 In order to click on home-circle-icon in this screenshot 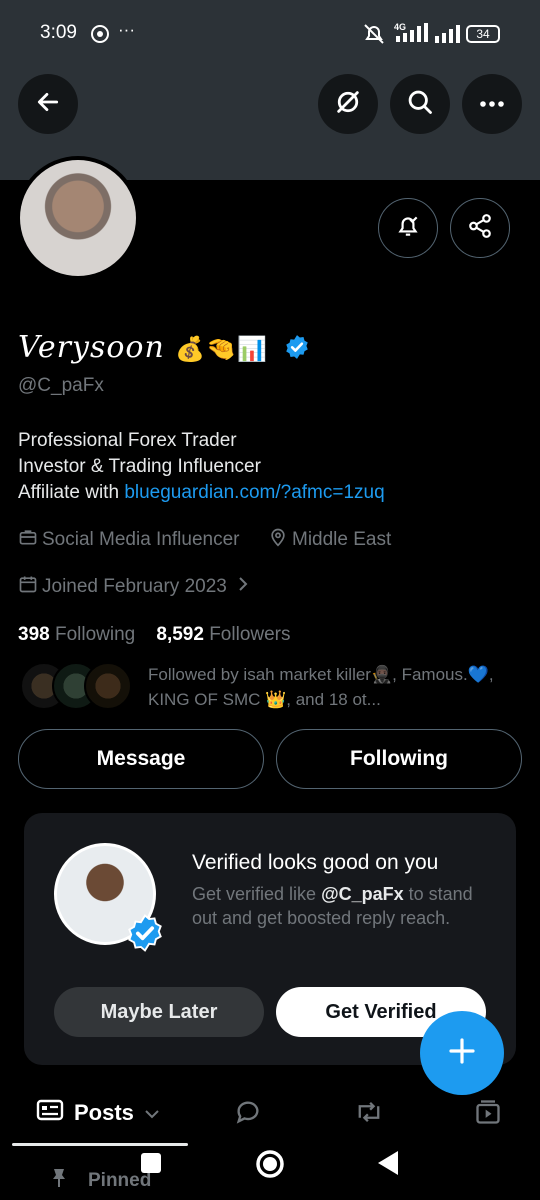, I will do `click(270, 1166)`.